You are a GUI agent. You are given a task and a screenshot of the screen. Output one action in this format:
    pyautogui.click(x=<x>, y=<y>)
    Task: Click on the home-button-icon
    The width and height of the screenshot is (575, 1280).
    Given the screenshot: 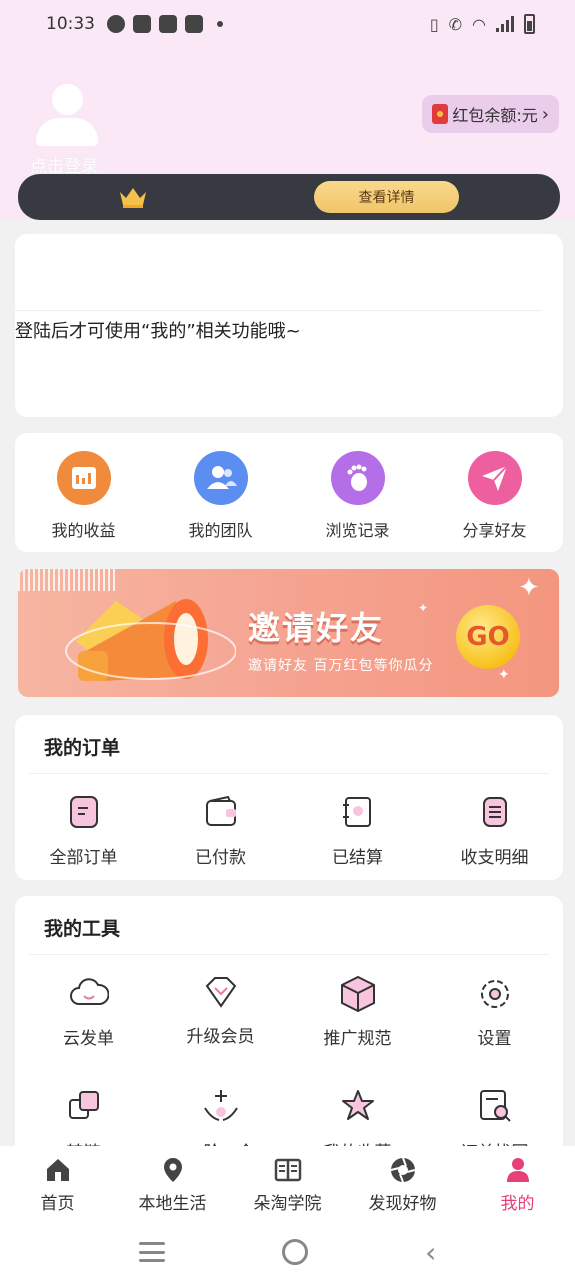 What is the action you would take?
    pyautogui.click(x=294, y=1252)
    